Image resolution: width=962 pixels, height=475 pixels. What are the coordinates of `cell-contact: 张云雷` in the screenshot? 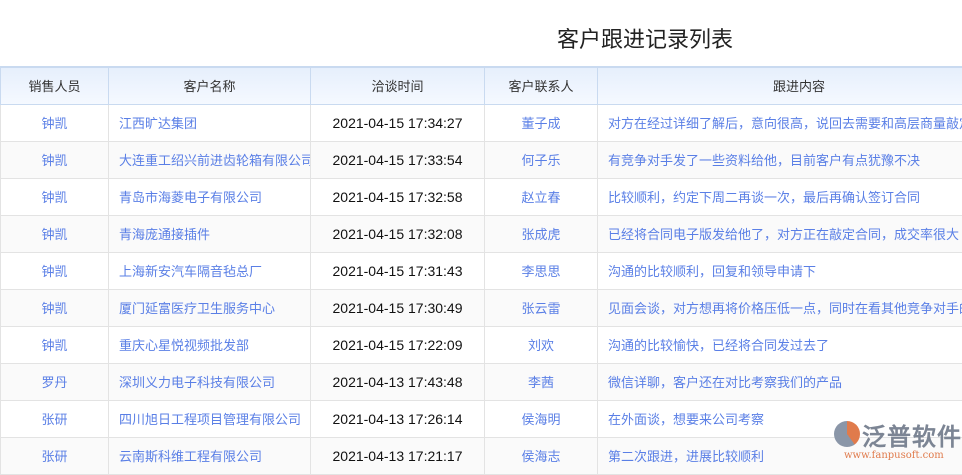 It's located at (541, 307).